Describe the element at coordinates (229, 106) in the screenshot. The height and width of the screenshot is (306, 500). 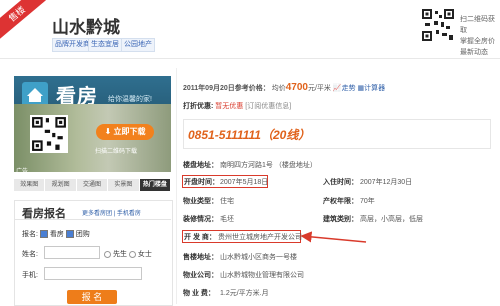
I see `promo-value: 暂无优惠` at that location.